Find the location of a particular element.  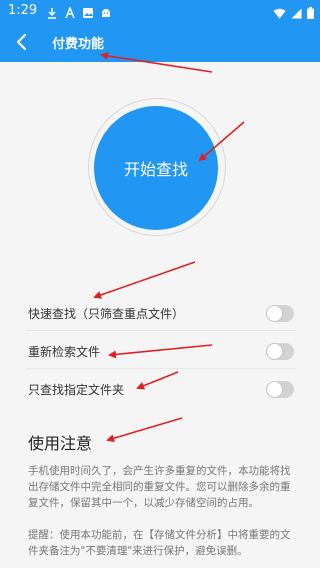

specific-folder-toggle is located at coordinates (280, 389).